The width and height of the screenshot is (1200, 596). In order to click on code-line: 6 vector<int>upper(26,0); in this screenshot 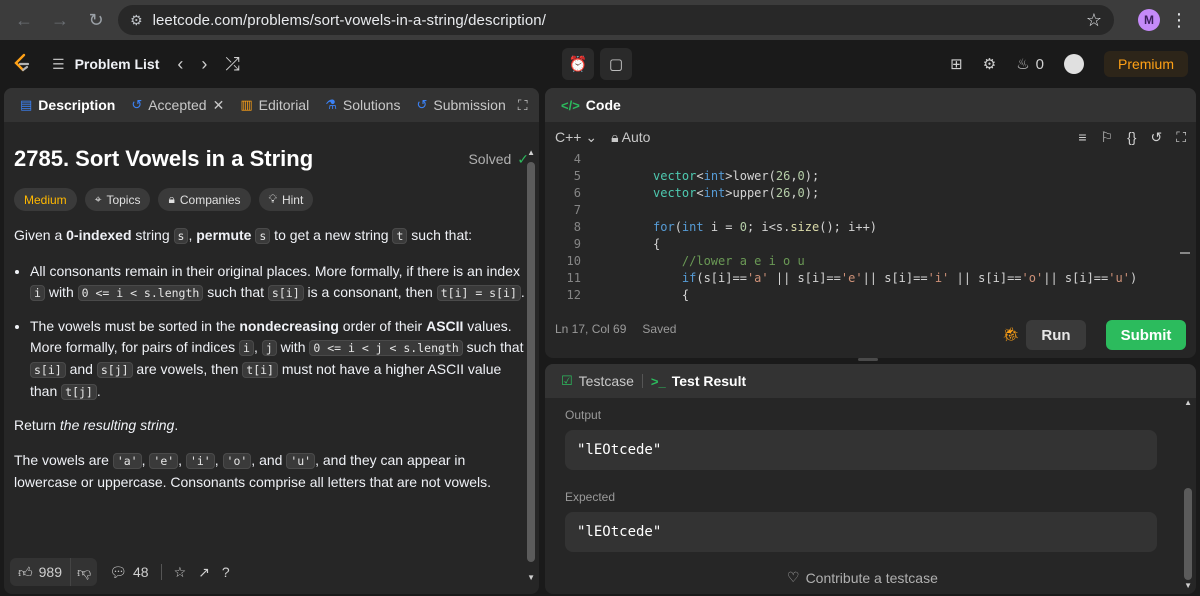, I will do `click(870, 194)`.